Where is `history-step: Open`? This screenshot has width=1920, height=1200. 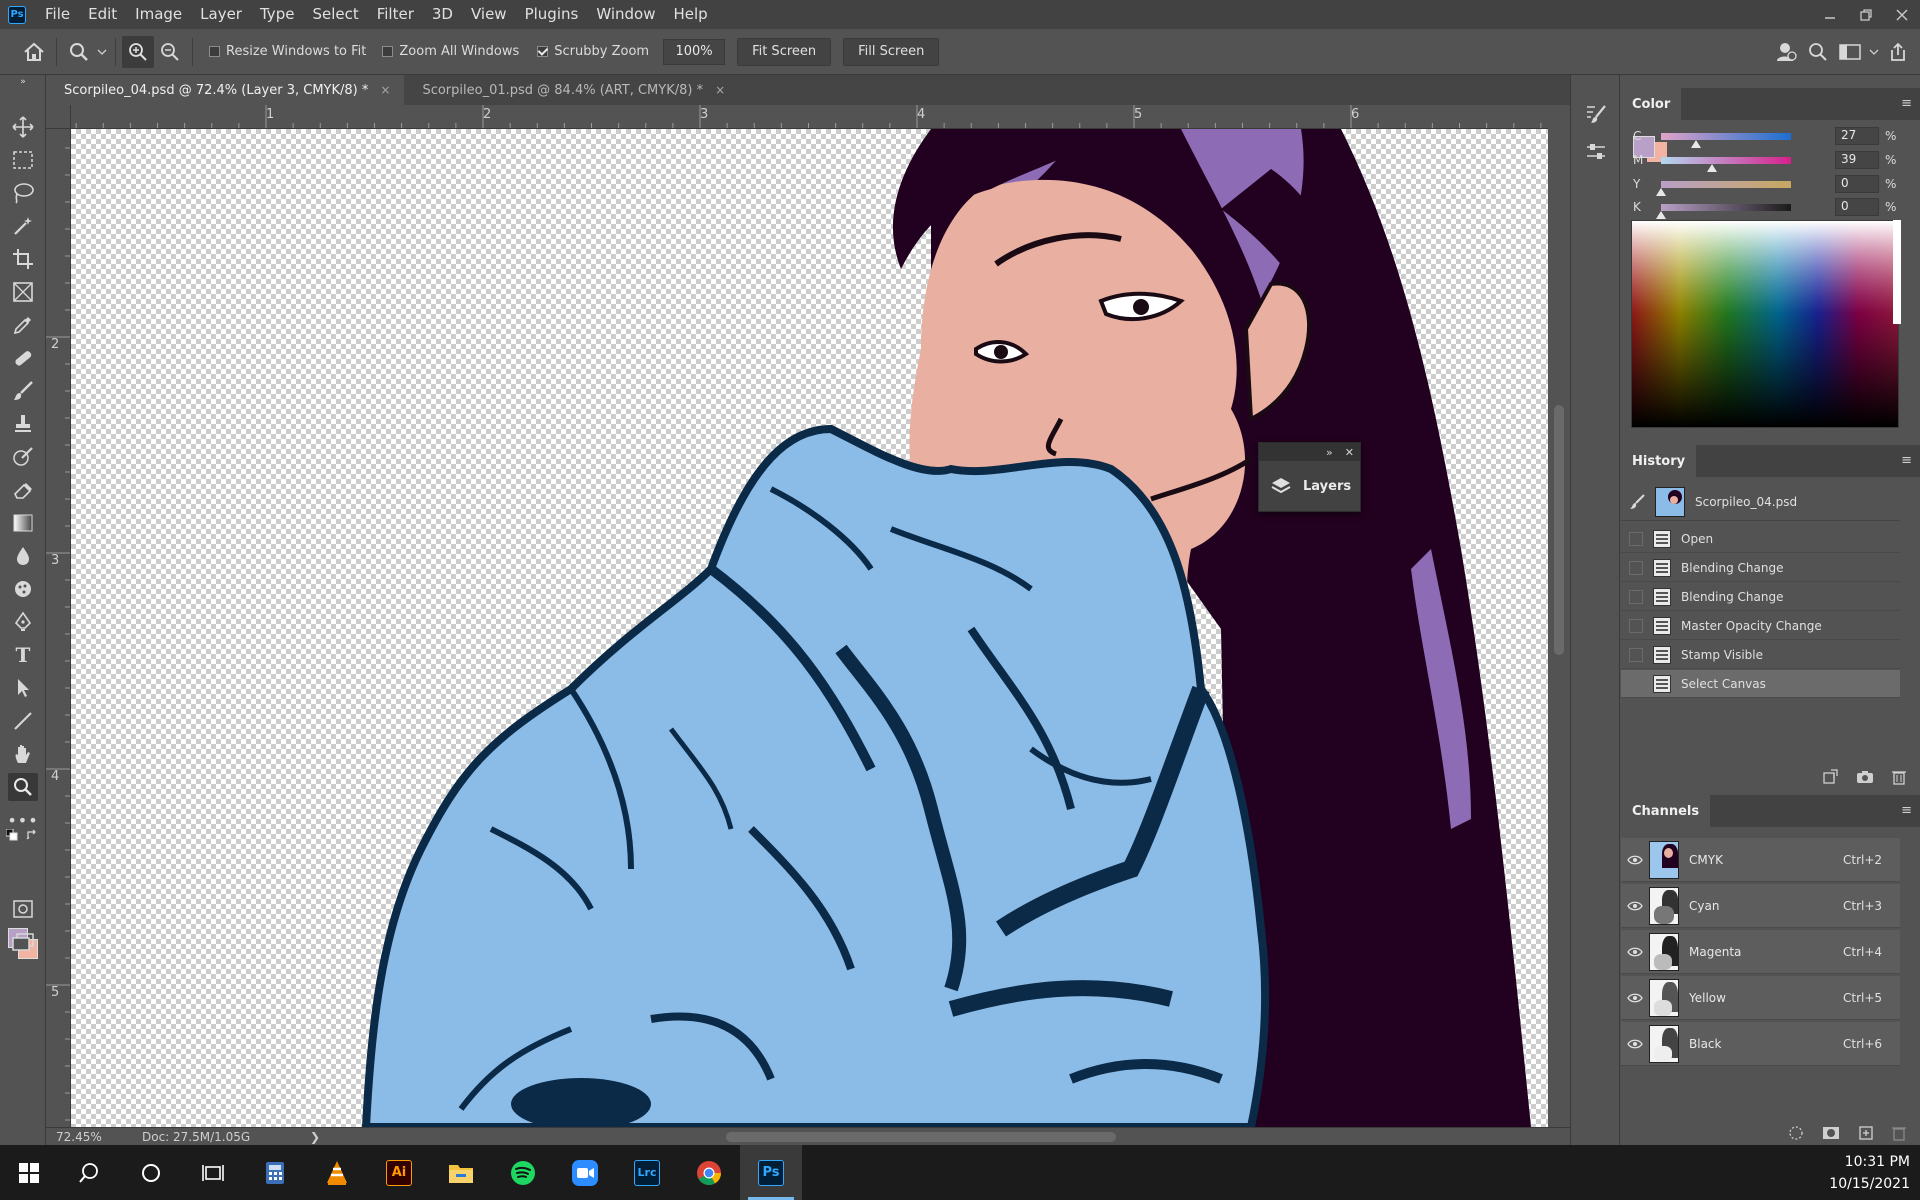 history-step: Open is located at coordinates (1760, 539).